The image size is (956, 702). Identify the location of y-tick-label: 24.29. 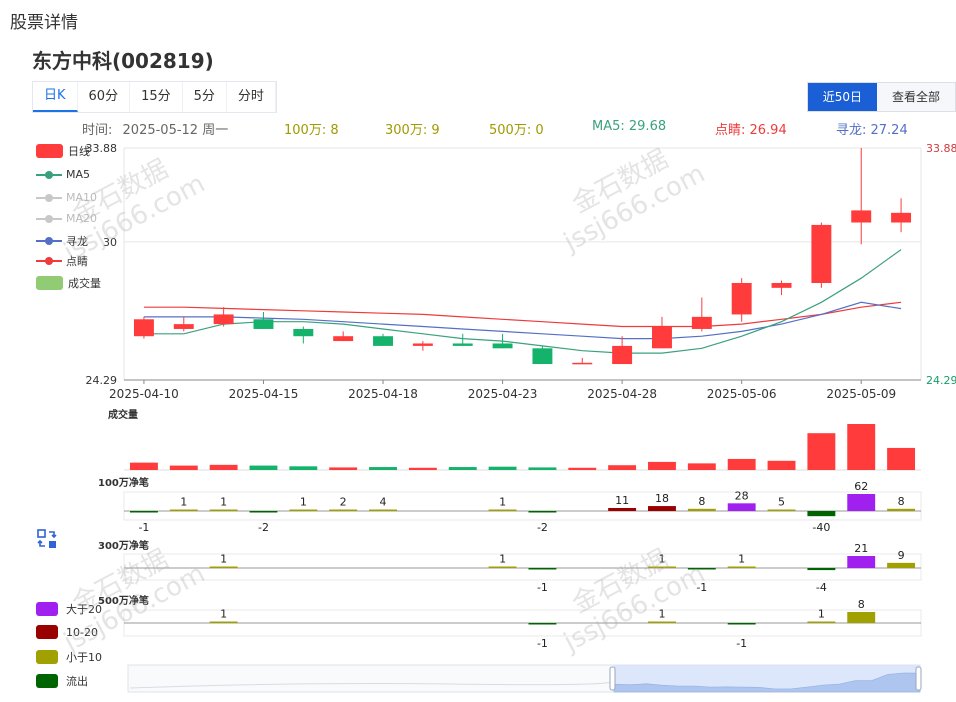
(102, 380).